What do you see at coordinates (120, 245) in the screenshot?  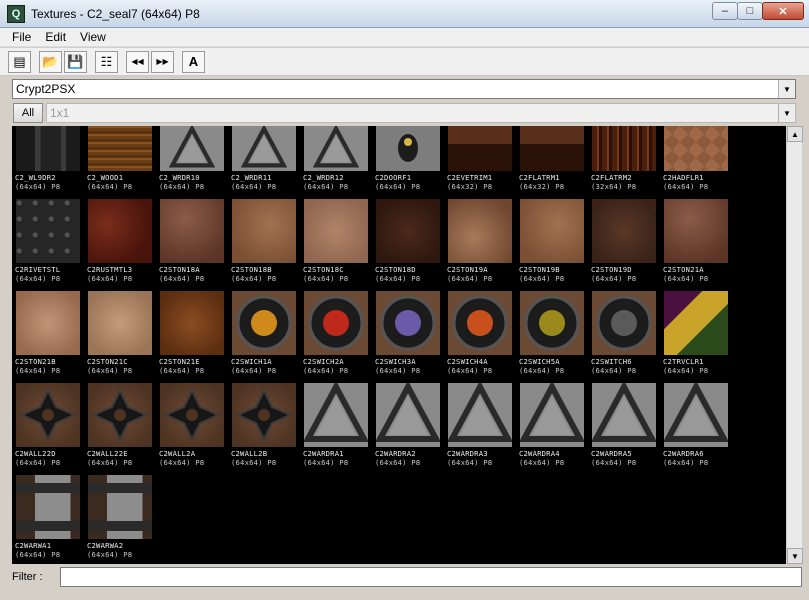 I see `texture-tile: C2RUSTMTL3 (64x64) P8` at bounding box center [120, 245].